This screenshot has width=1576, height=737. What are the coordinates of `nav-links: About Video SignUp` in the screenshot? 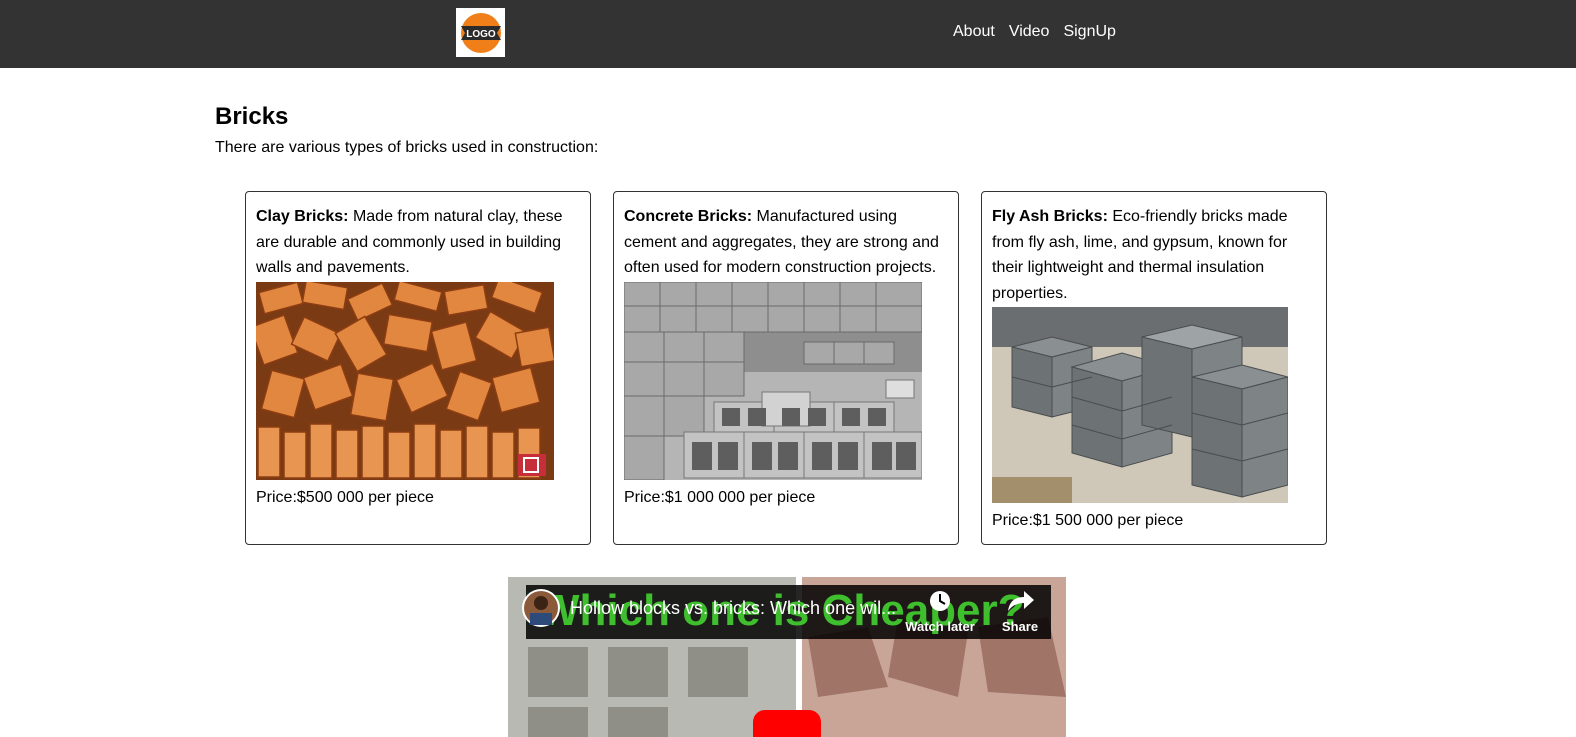 It's located at (1041, 32).